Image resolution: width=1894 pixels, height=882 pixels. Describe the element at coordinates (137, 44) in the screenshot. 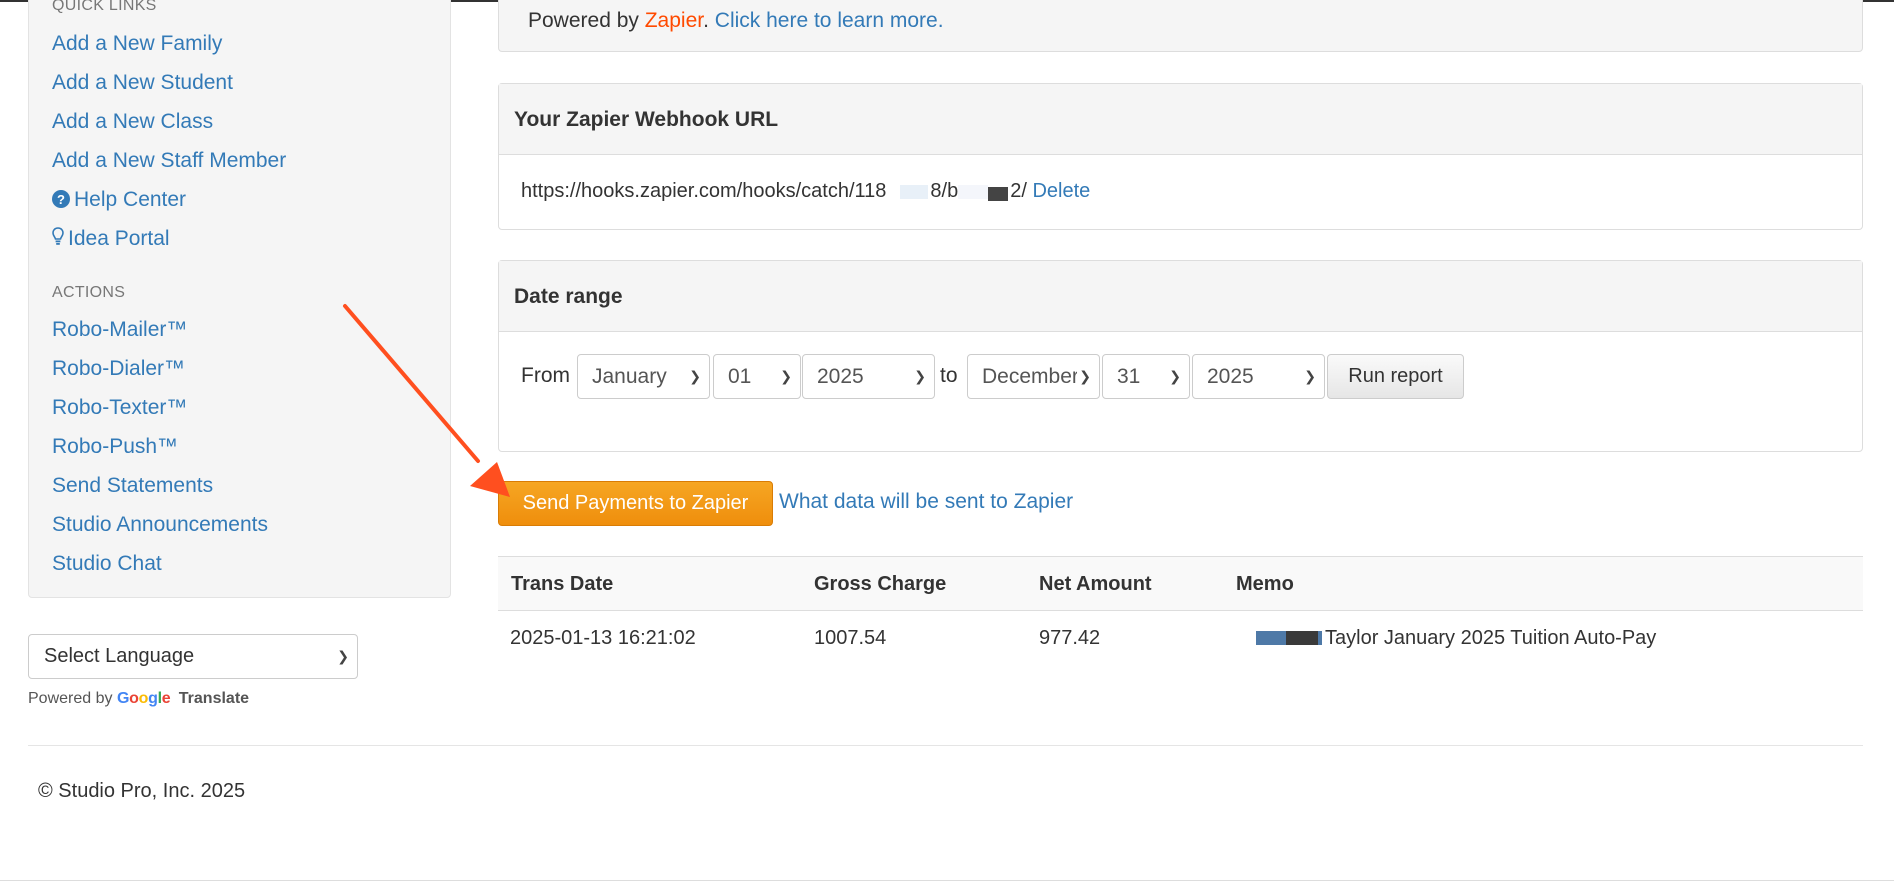

I see `sidebar-link-add-family: Add a New Family` at that location.